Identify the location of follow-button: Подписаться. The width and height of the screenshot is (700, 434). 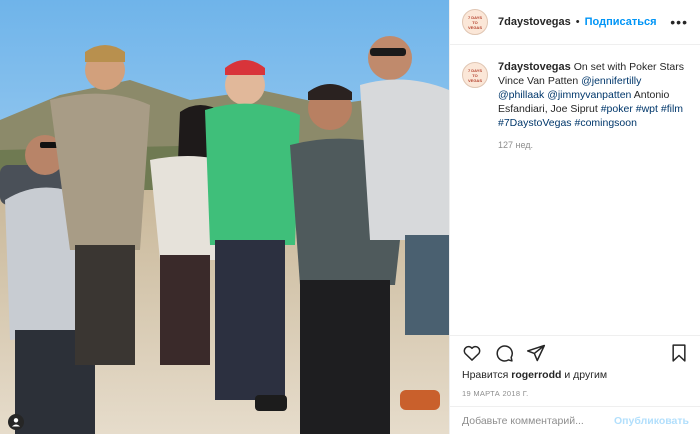
(621, 22).